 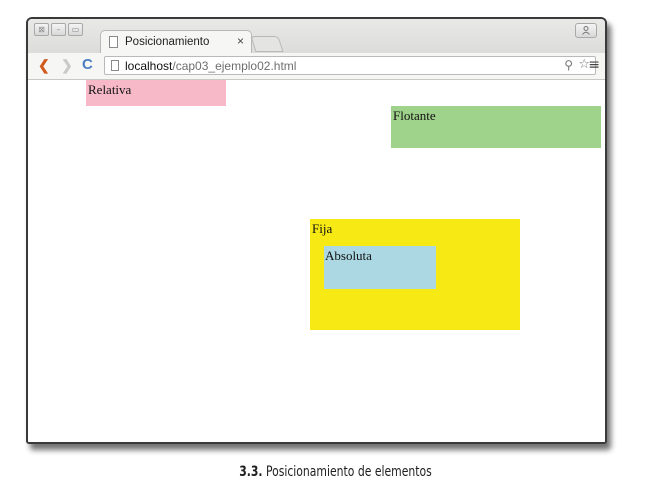 I want to click on zoom-icon: ⚲, so click(x=568, y=65).